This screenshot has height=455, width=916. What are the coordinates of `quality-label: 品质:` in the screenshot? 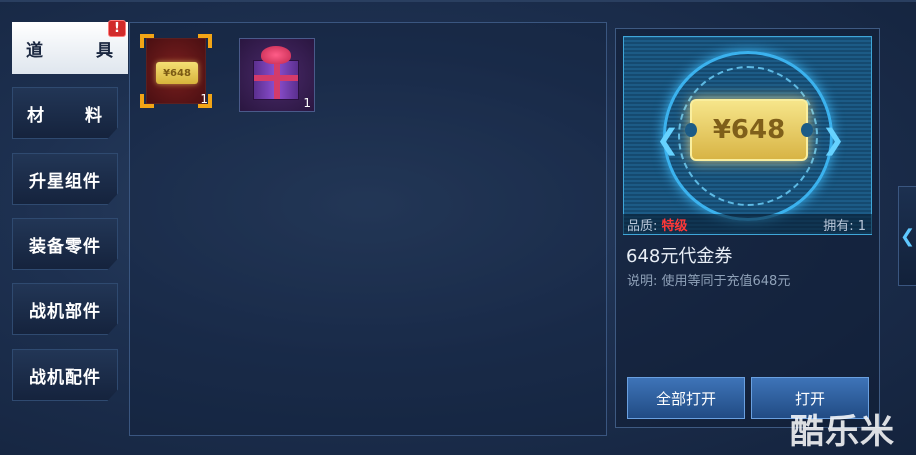 It's located at (642, 226).